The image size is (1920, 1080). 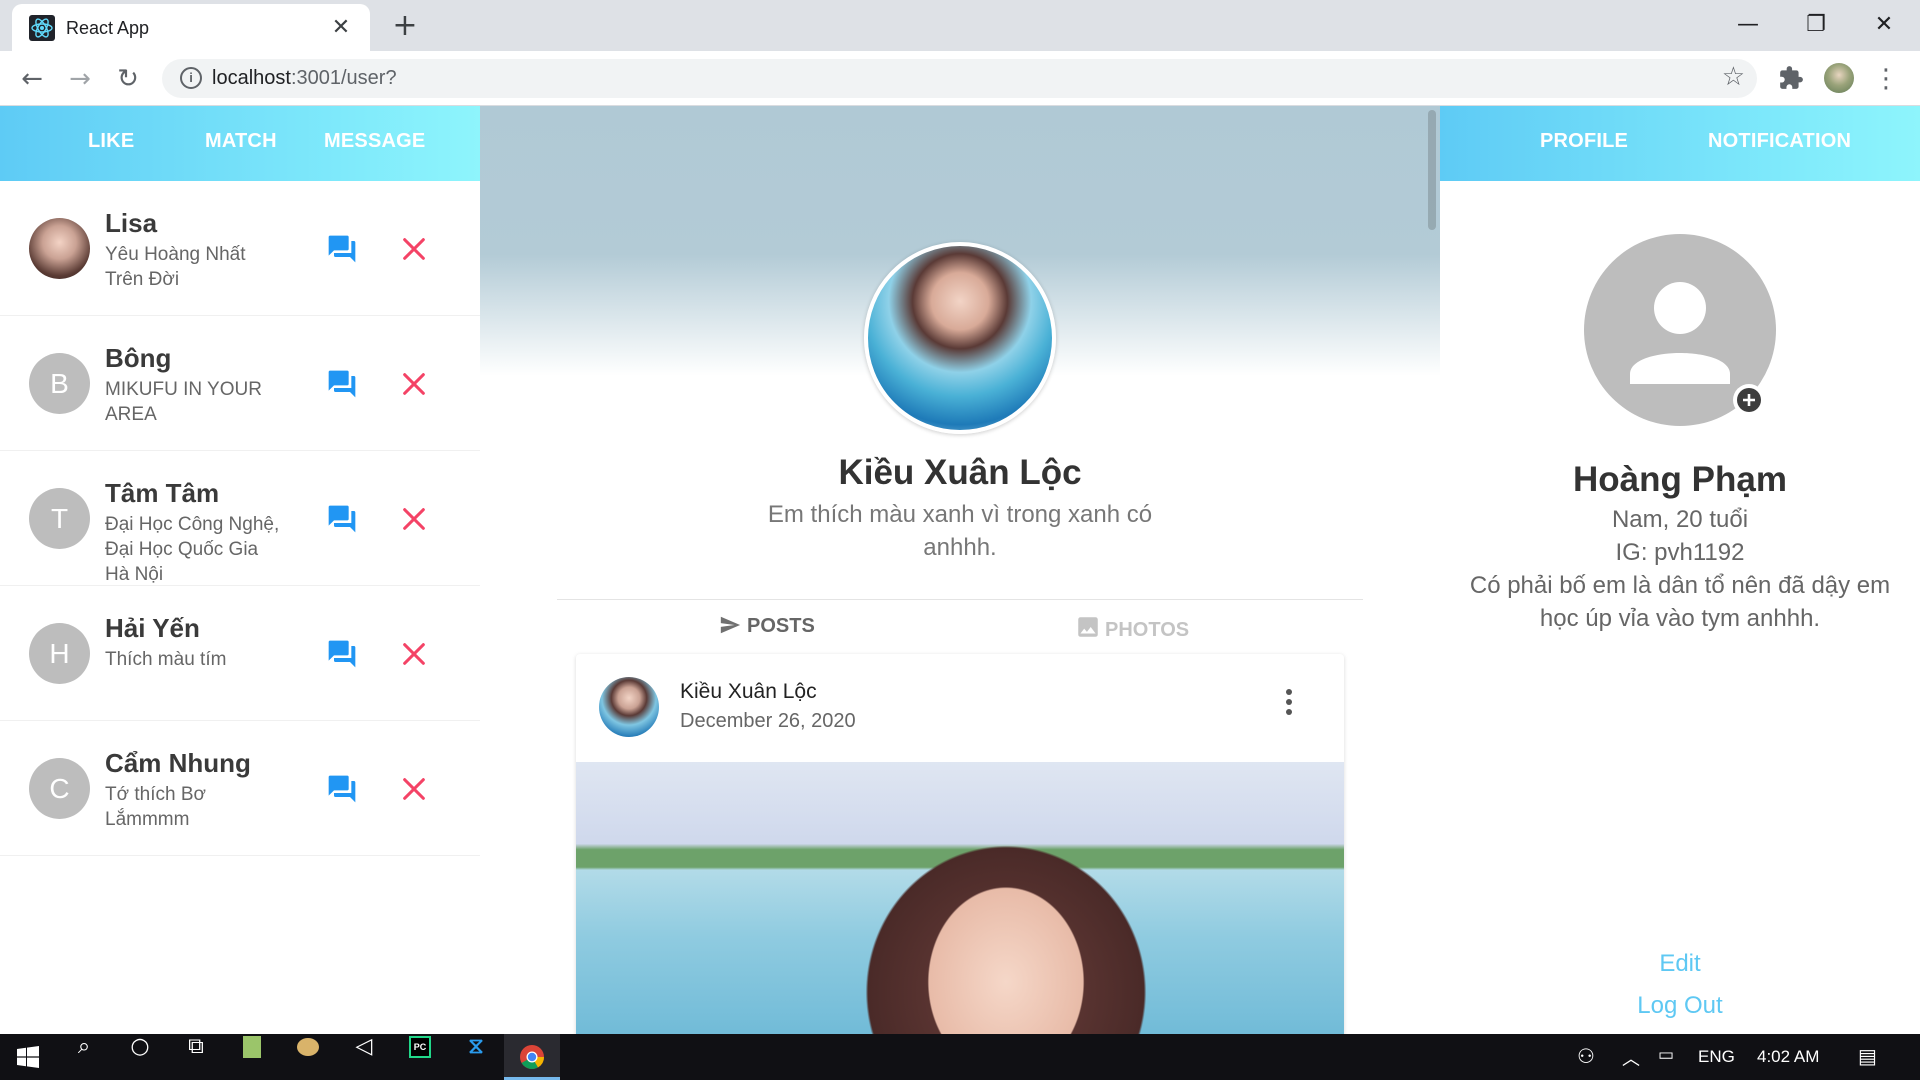 I want to click on menu-kebab-icon: ⋮, so click(x=1886, y=79).